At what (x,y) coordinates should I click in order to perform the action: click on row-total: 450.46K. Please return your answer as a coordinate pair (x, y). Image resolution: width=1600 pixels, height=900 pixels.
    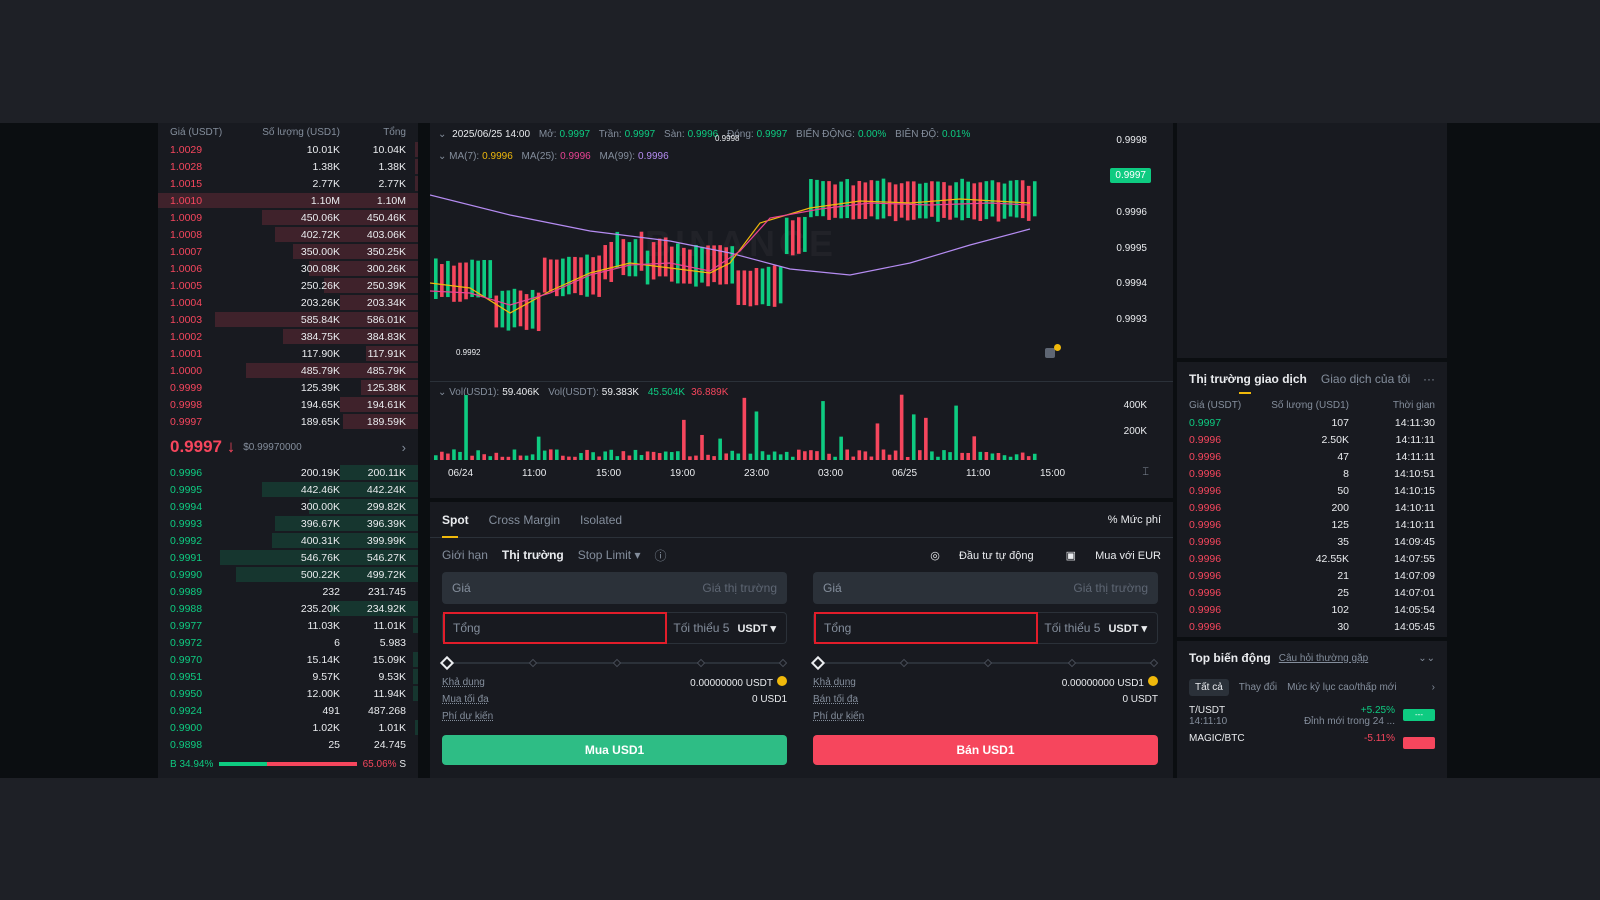
    Looking at the image, I should click on (386, 217).